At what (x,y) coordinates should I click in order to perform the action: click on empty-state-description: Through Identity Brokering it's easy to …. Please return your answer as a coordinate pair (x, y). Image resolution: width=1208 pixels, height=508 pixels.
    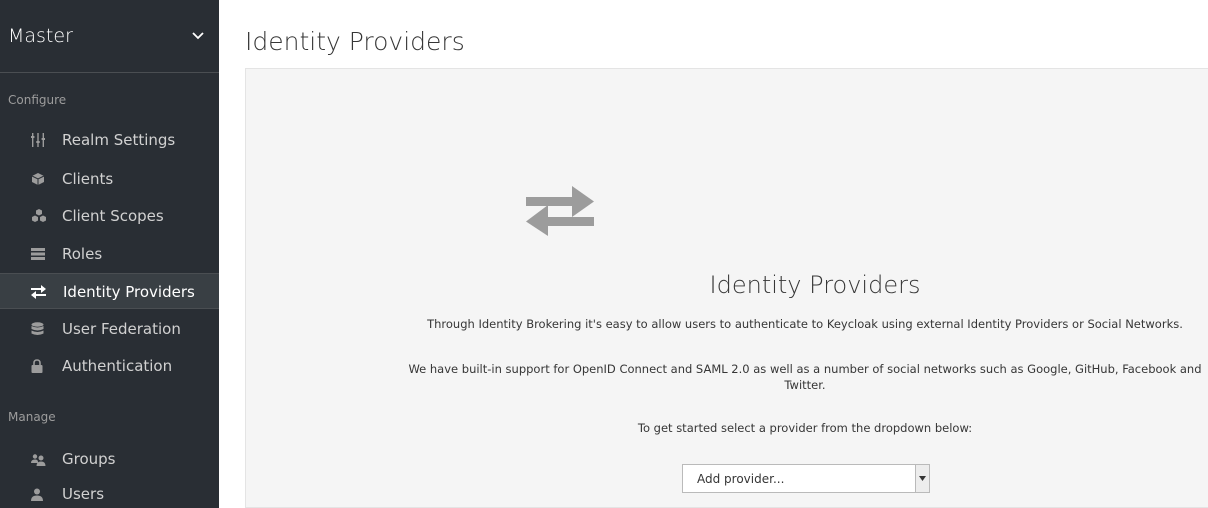
    Looking at the image, I should click on (805, 324).